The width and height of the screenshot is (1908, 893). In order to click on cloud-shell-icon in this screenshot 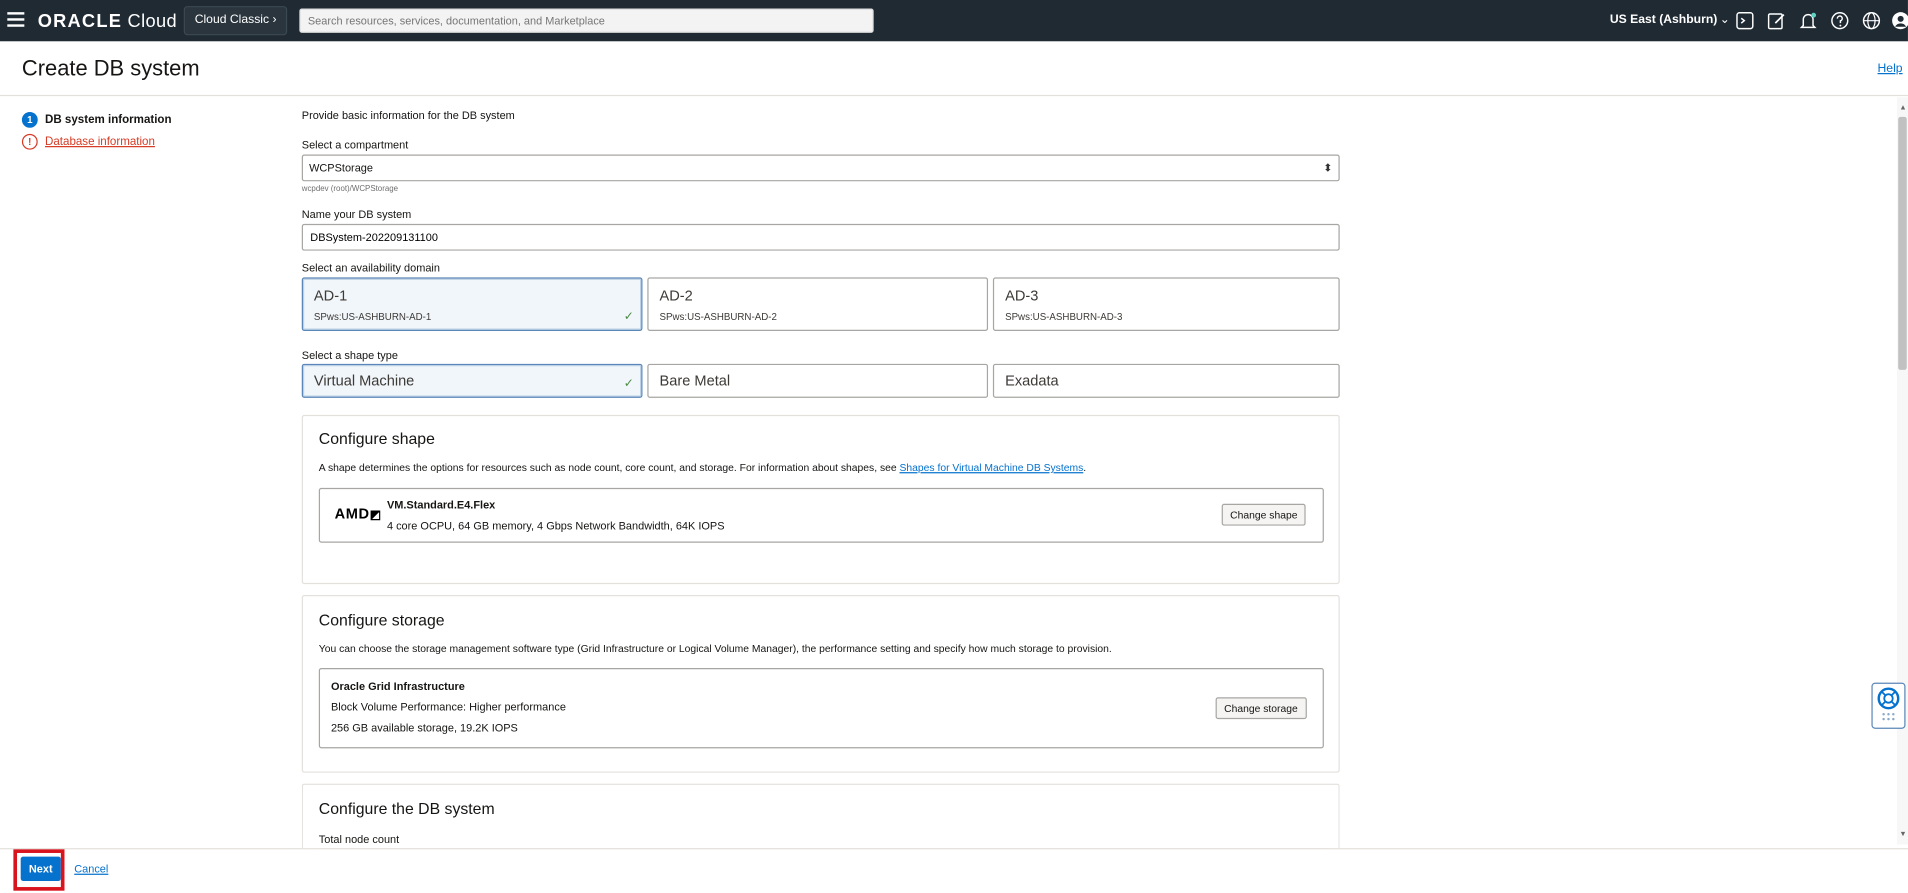, I will do `click(1744, 20)`.